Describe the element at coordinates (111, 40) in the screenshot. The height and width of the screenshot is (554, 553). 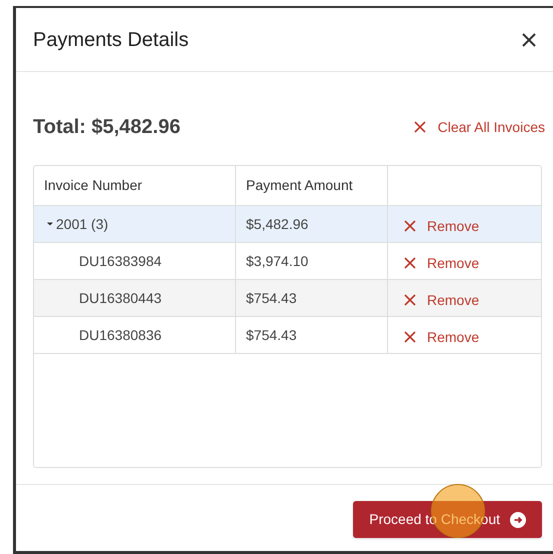
I see `dialog-title: Payments Details` at that location.